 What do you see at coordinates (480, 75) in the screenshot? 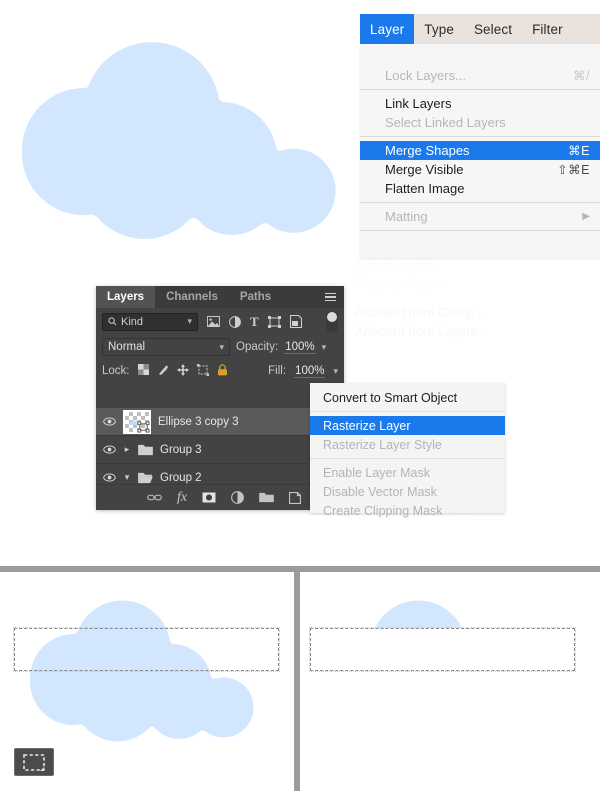
I see `menu-item-lock-layers: Lock Layers... ⌘/` at bounding box center [480, 75].